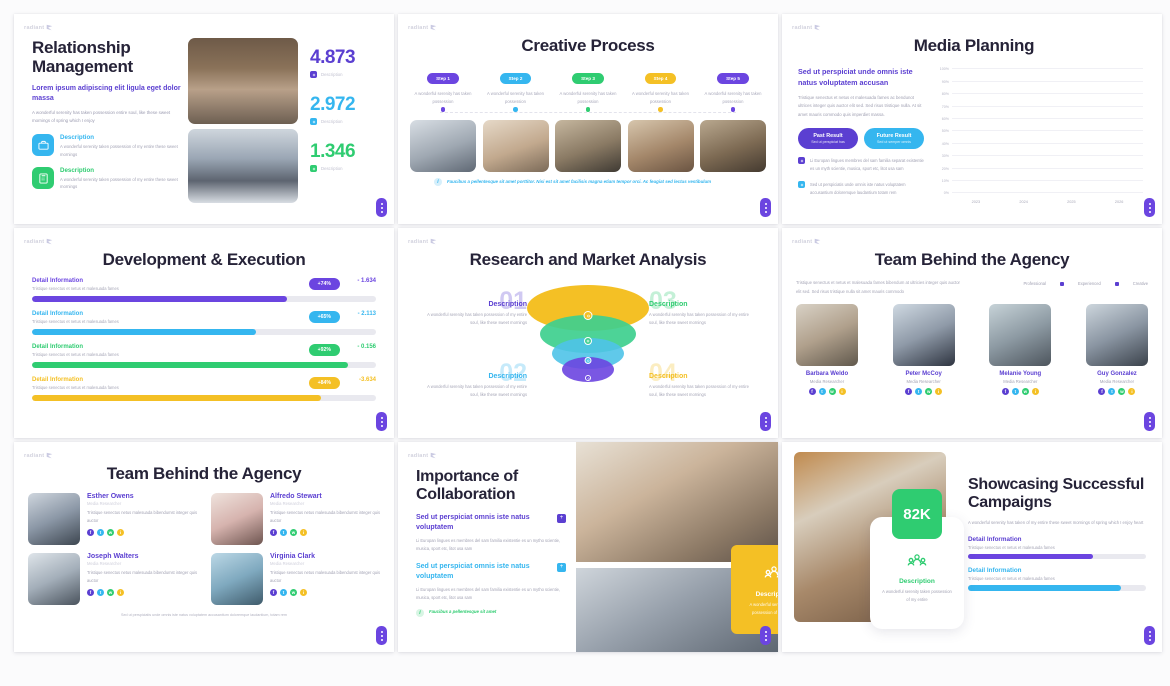 The image size is (1170, 686). Describe the element at coordinates (944, 69) in the screenshot. I see `chart-y-tick: 100%` at that location.